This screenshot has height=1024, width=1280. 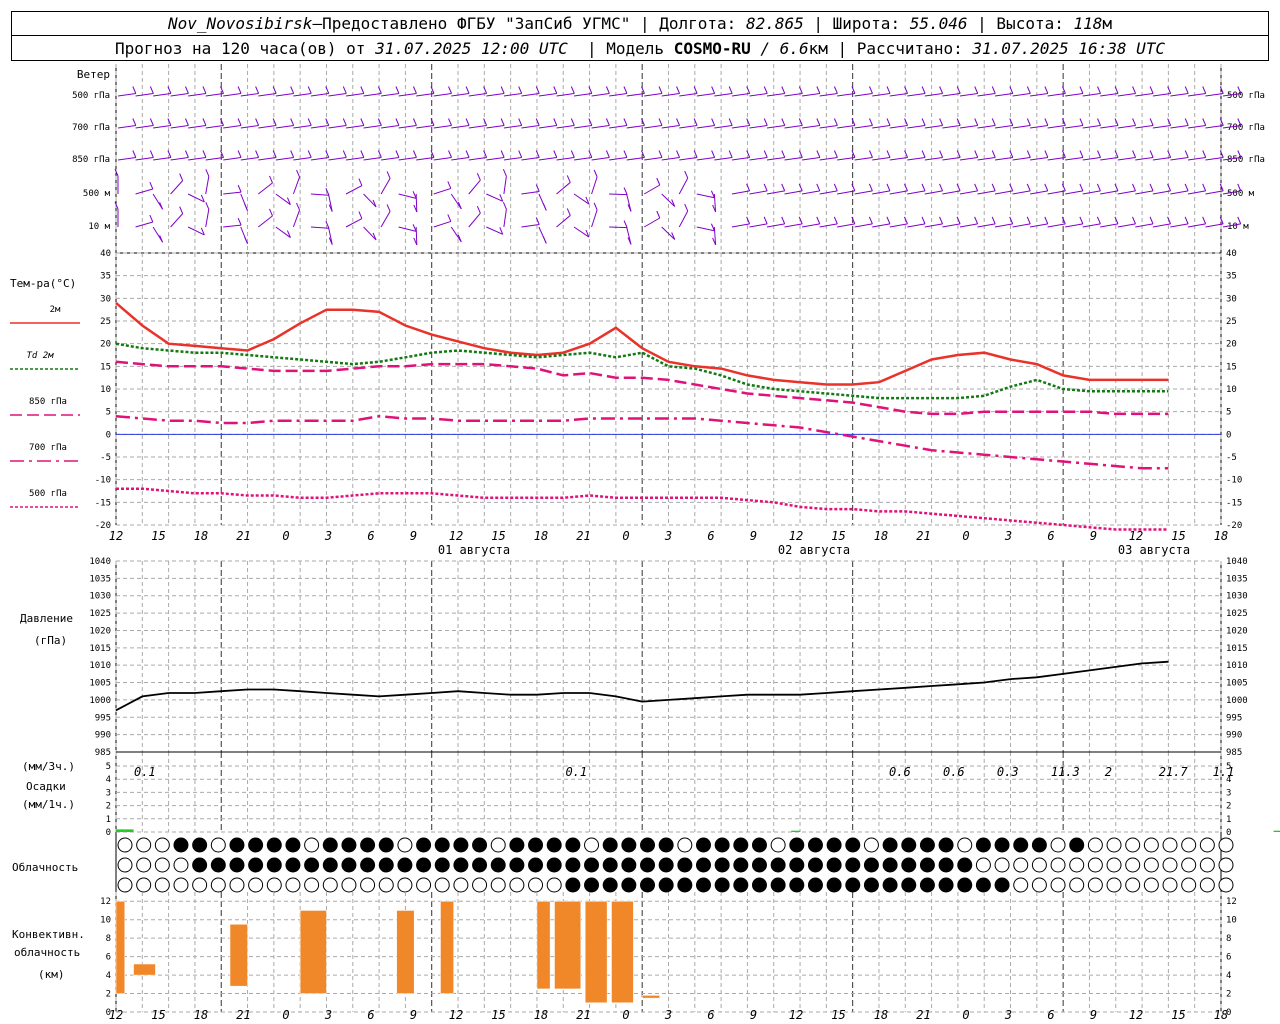 I want to click on y-tick-label-right: 2, so click(x=1228, y=995).